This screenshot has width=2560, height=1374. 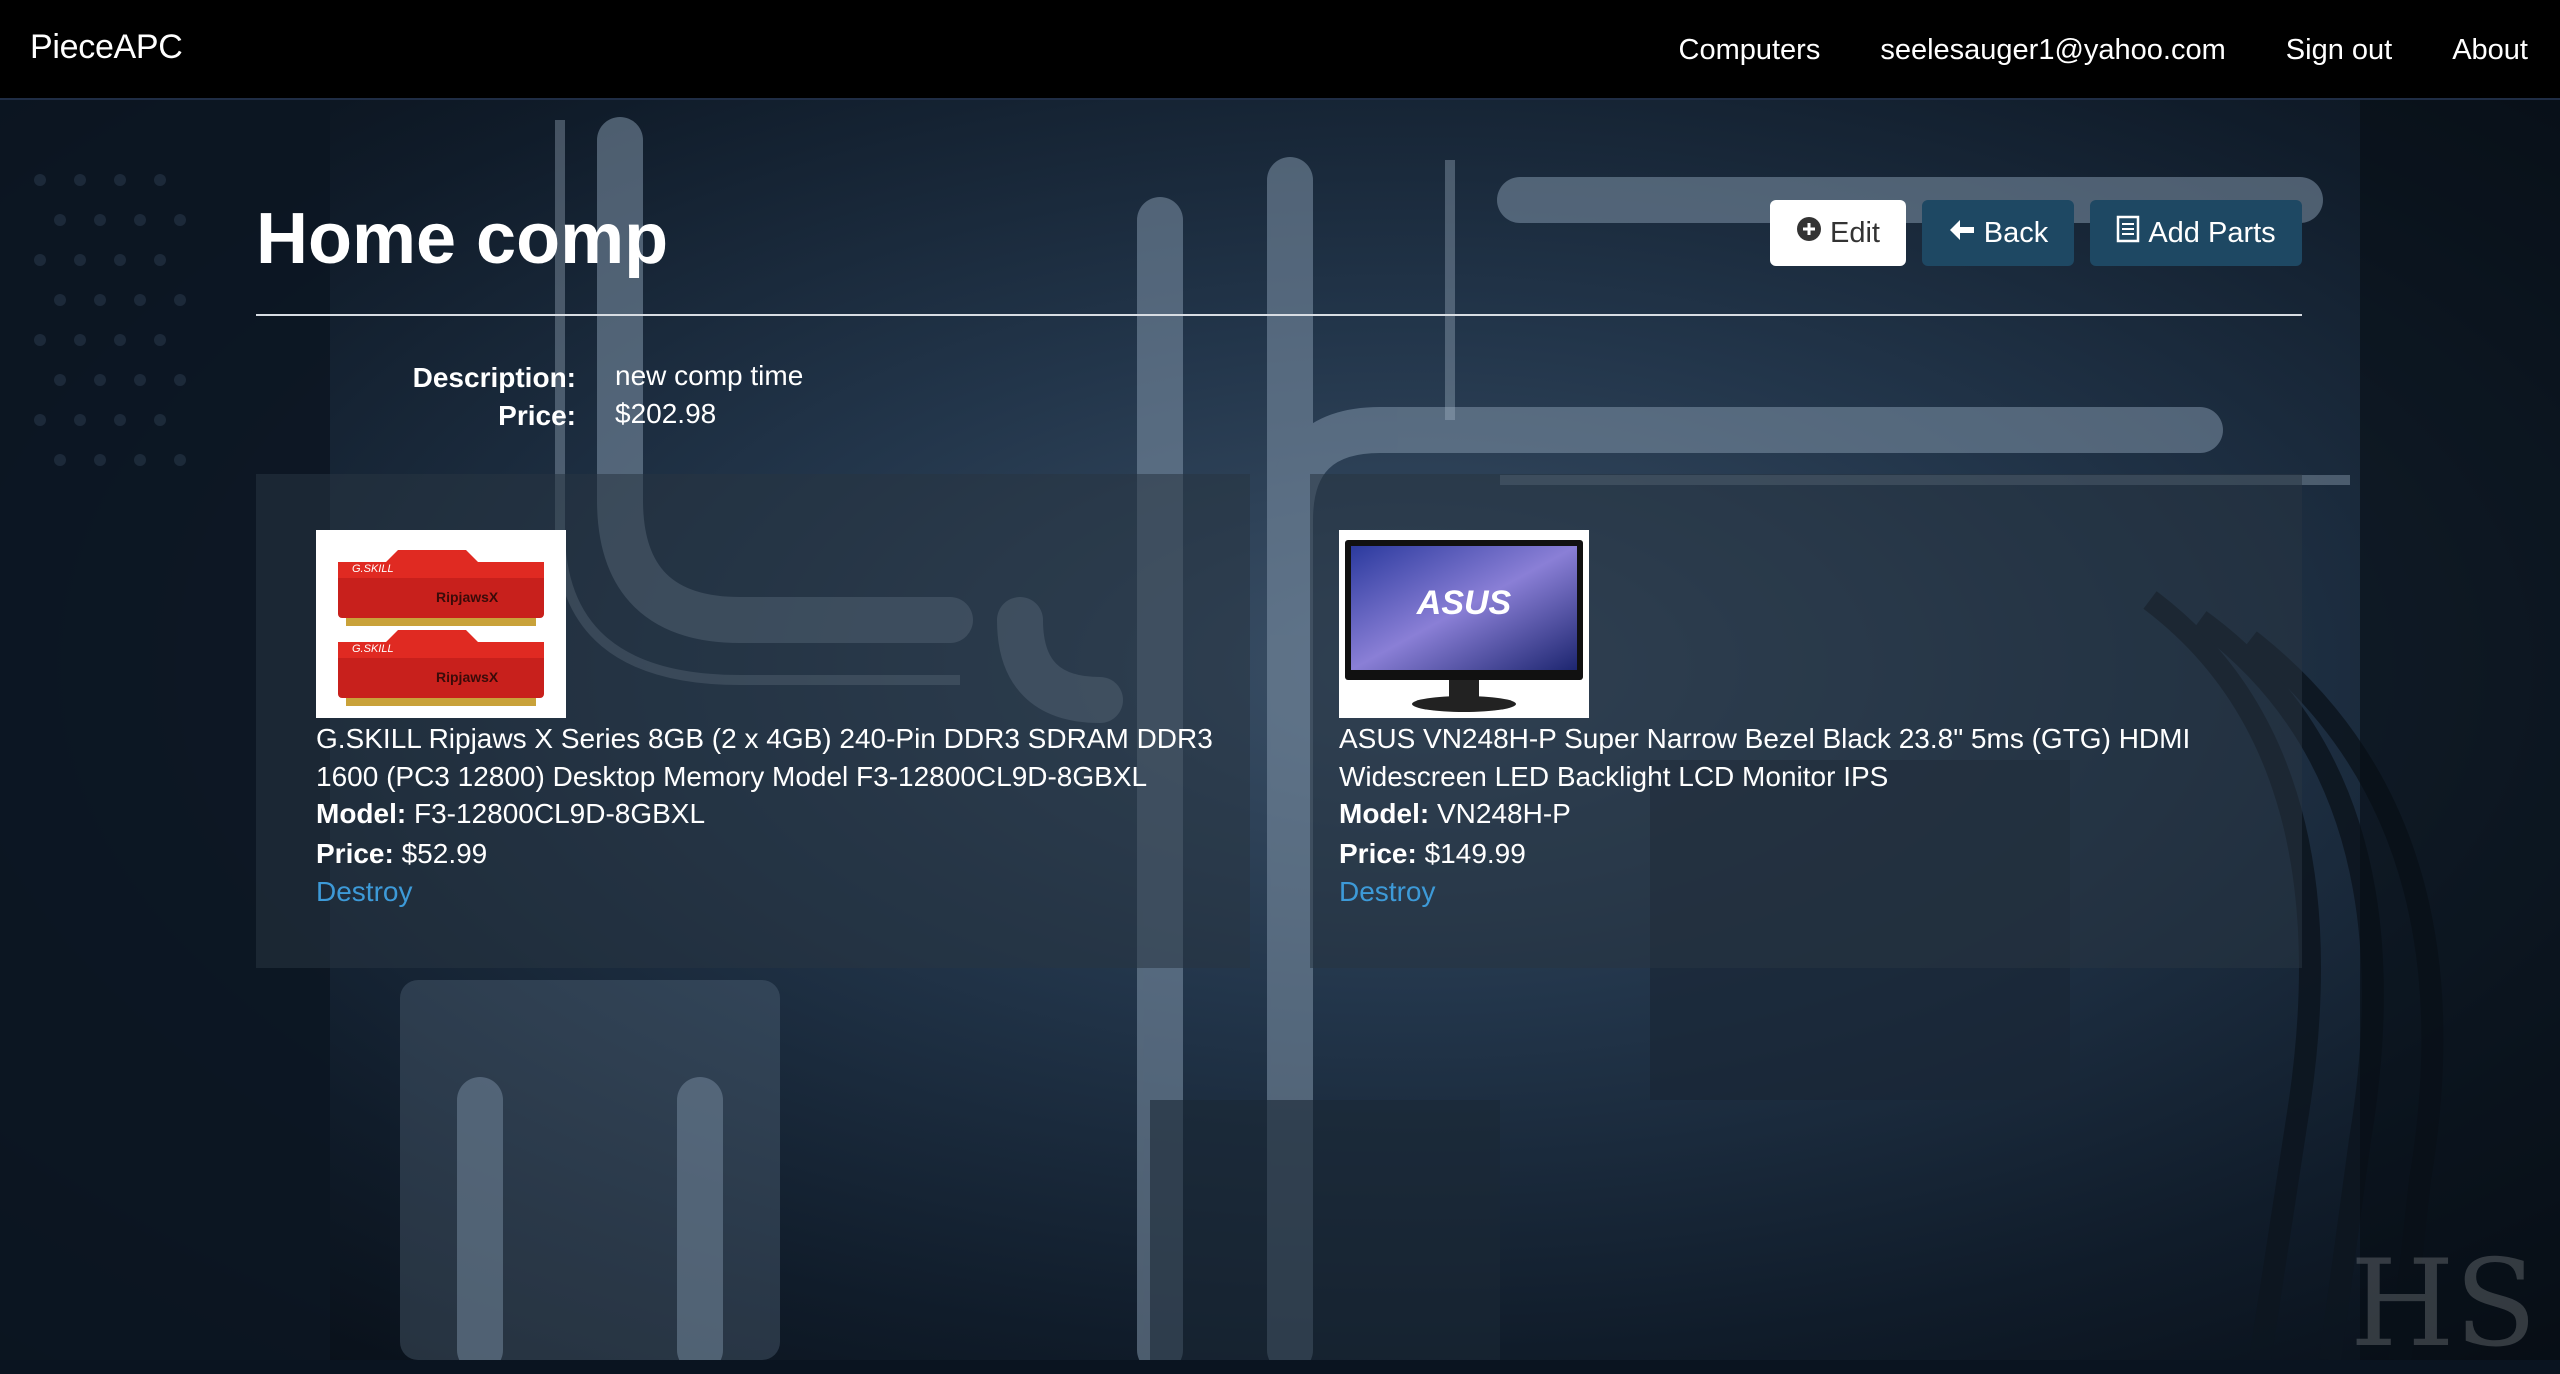 What do you see at coordinates (537, 415) in the screenshot?
I see `price-label: Price:` at bounding box center [537, 415].